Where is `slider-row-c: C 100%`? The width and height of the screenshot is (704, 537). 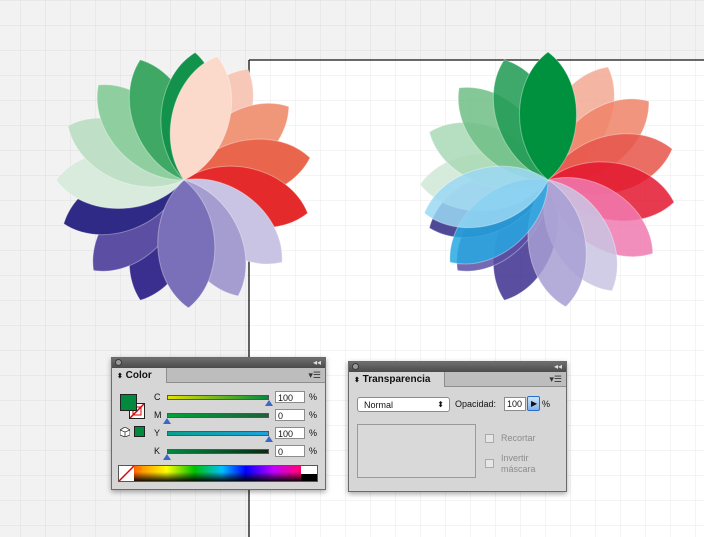
slider-row-c: C 100% is located at coordinates (218, 398).